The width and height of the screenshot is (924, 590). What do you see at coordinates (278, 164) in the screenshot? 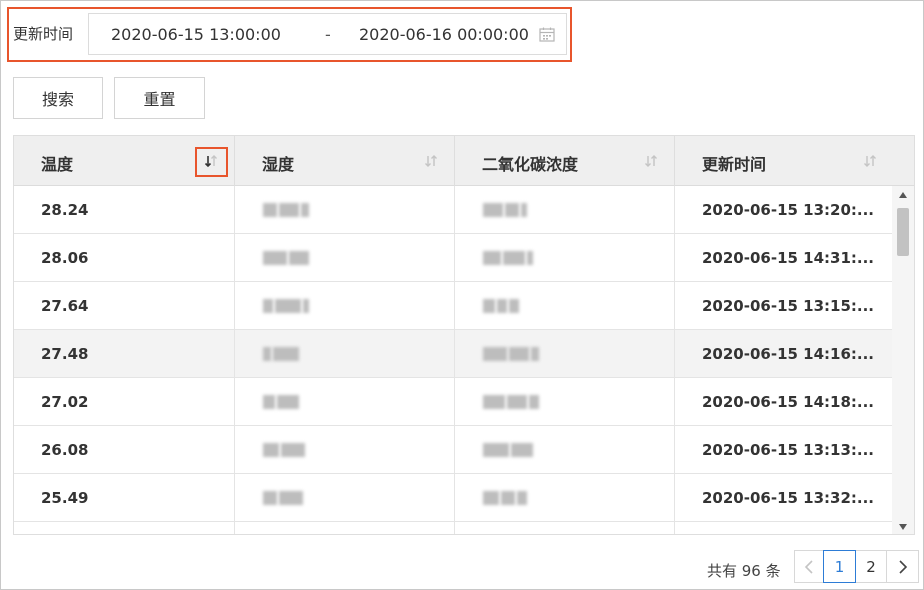
I see `column-header-label: 湿度` at bounding box center [278, 164].